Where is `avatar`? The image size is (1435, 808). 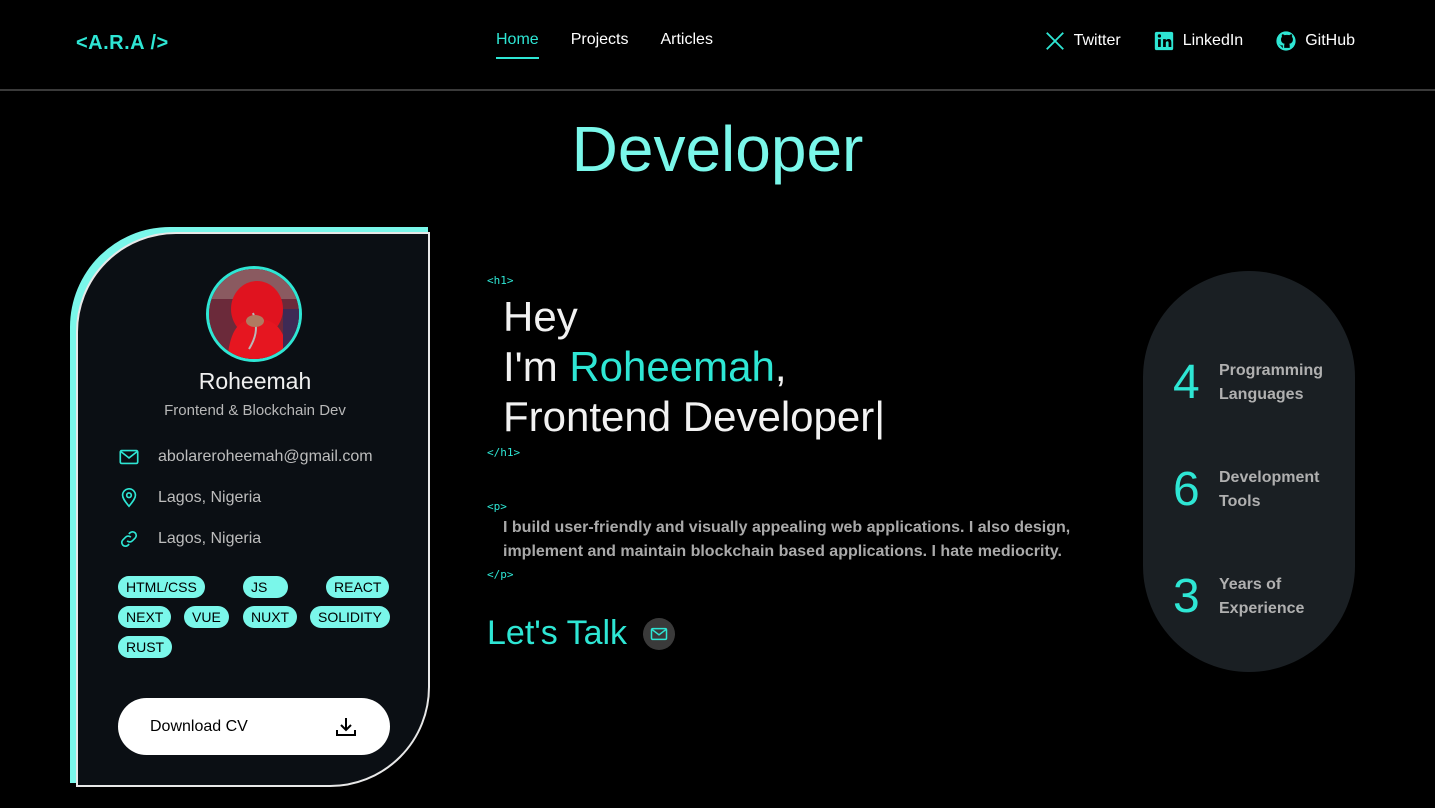 avatar is located at coordinates (254, 314).